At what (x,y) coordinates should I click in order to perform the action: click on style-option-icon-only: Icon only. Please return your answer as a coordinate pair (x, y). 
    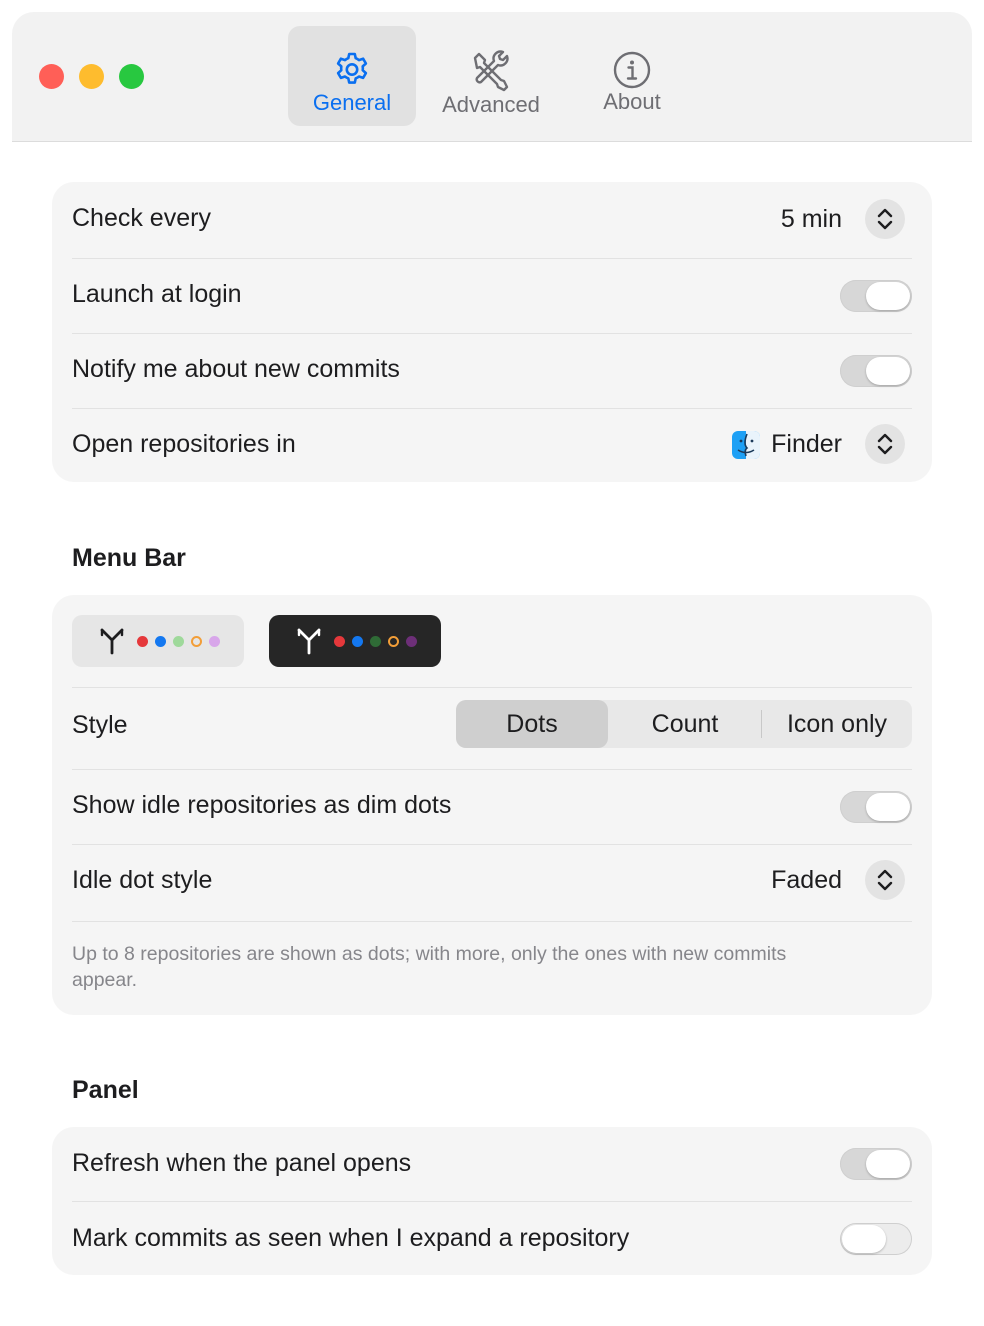
    Looking at the image, I should click on (837, 724).